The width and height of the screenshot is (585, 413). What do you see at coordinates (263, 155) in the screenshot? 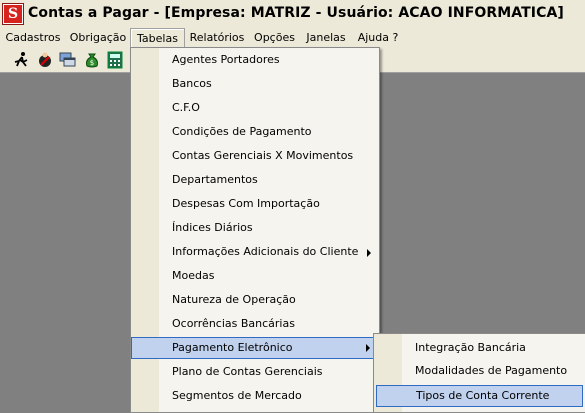
I see `menu-item-label: Contas Gerenciais X Movimentos` at bounding box center [263, 155].